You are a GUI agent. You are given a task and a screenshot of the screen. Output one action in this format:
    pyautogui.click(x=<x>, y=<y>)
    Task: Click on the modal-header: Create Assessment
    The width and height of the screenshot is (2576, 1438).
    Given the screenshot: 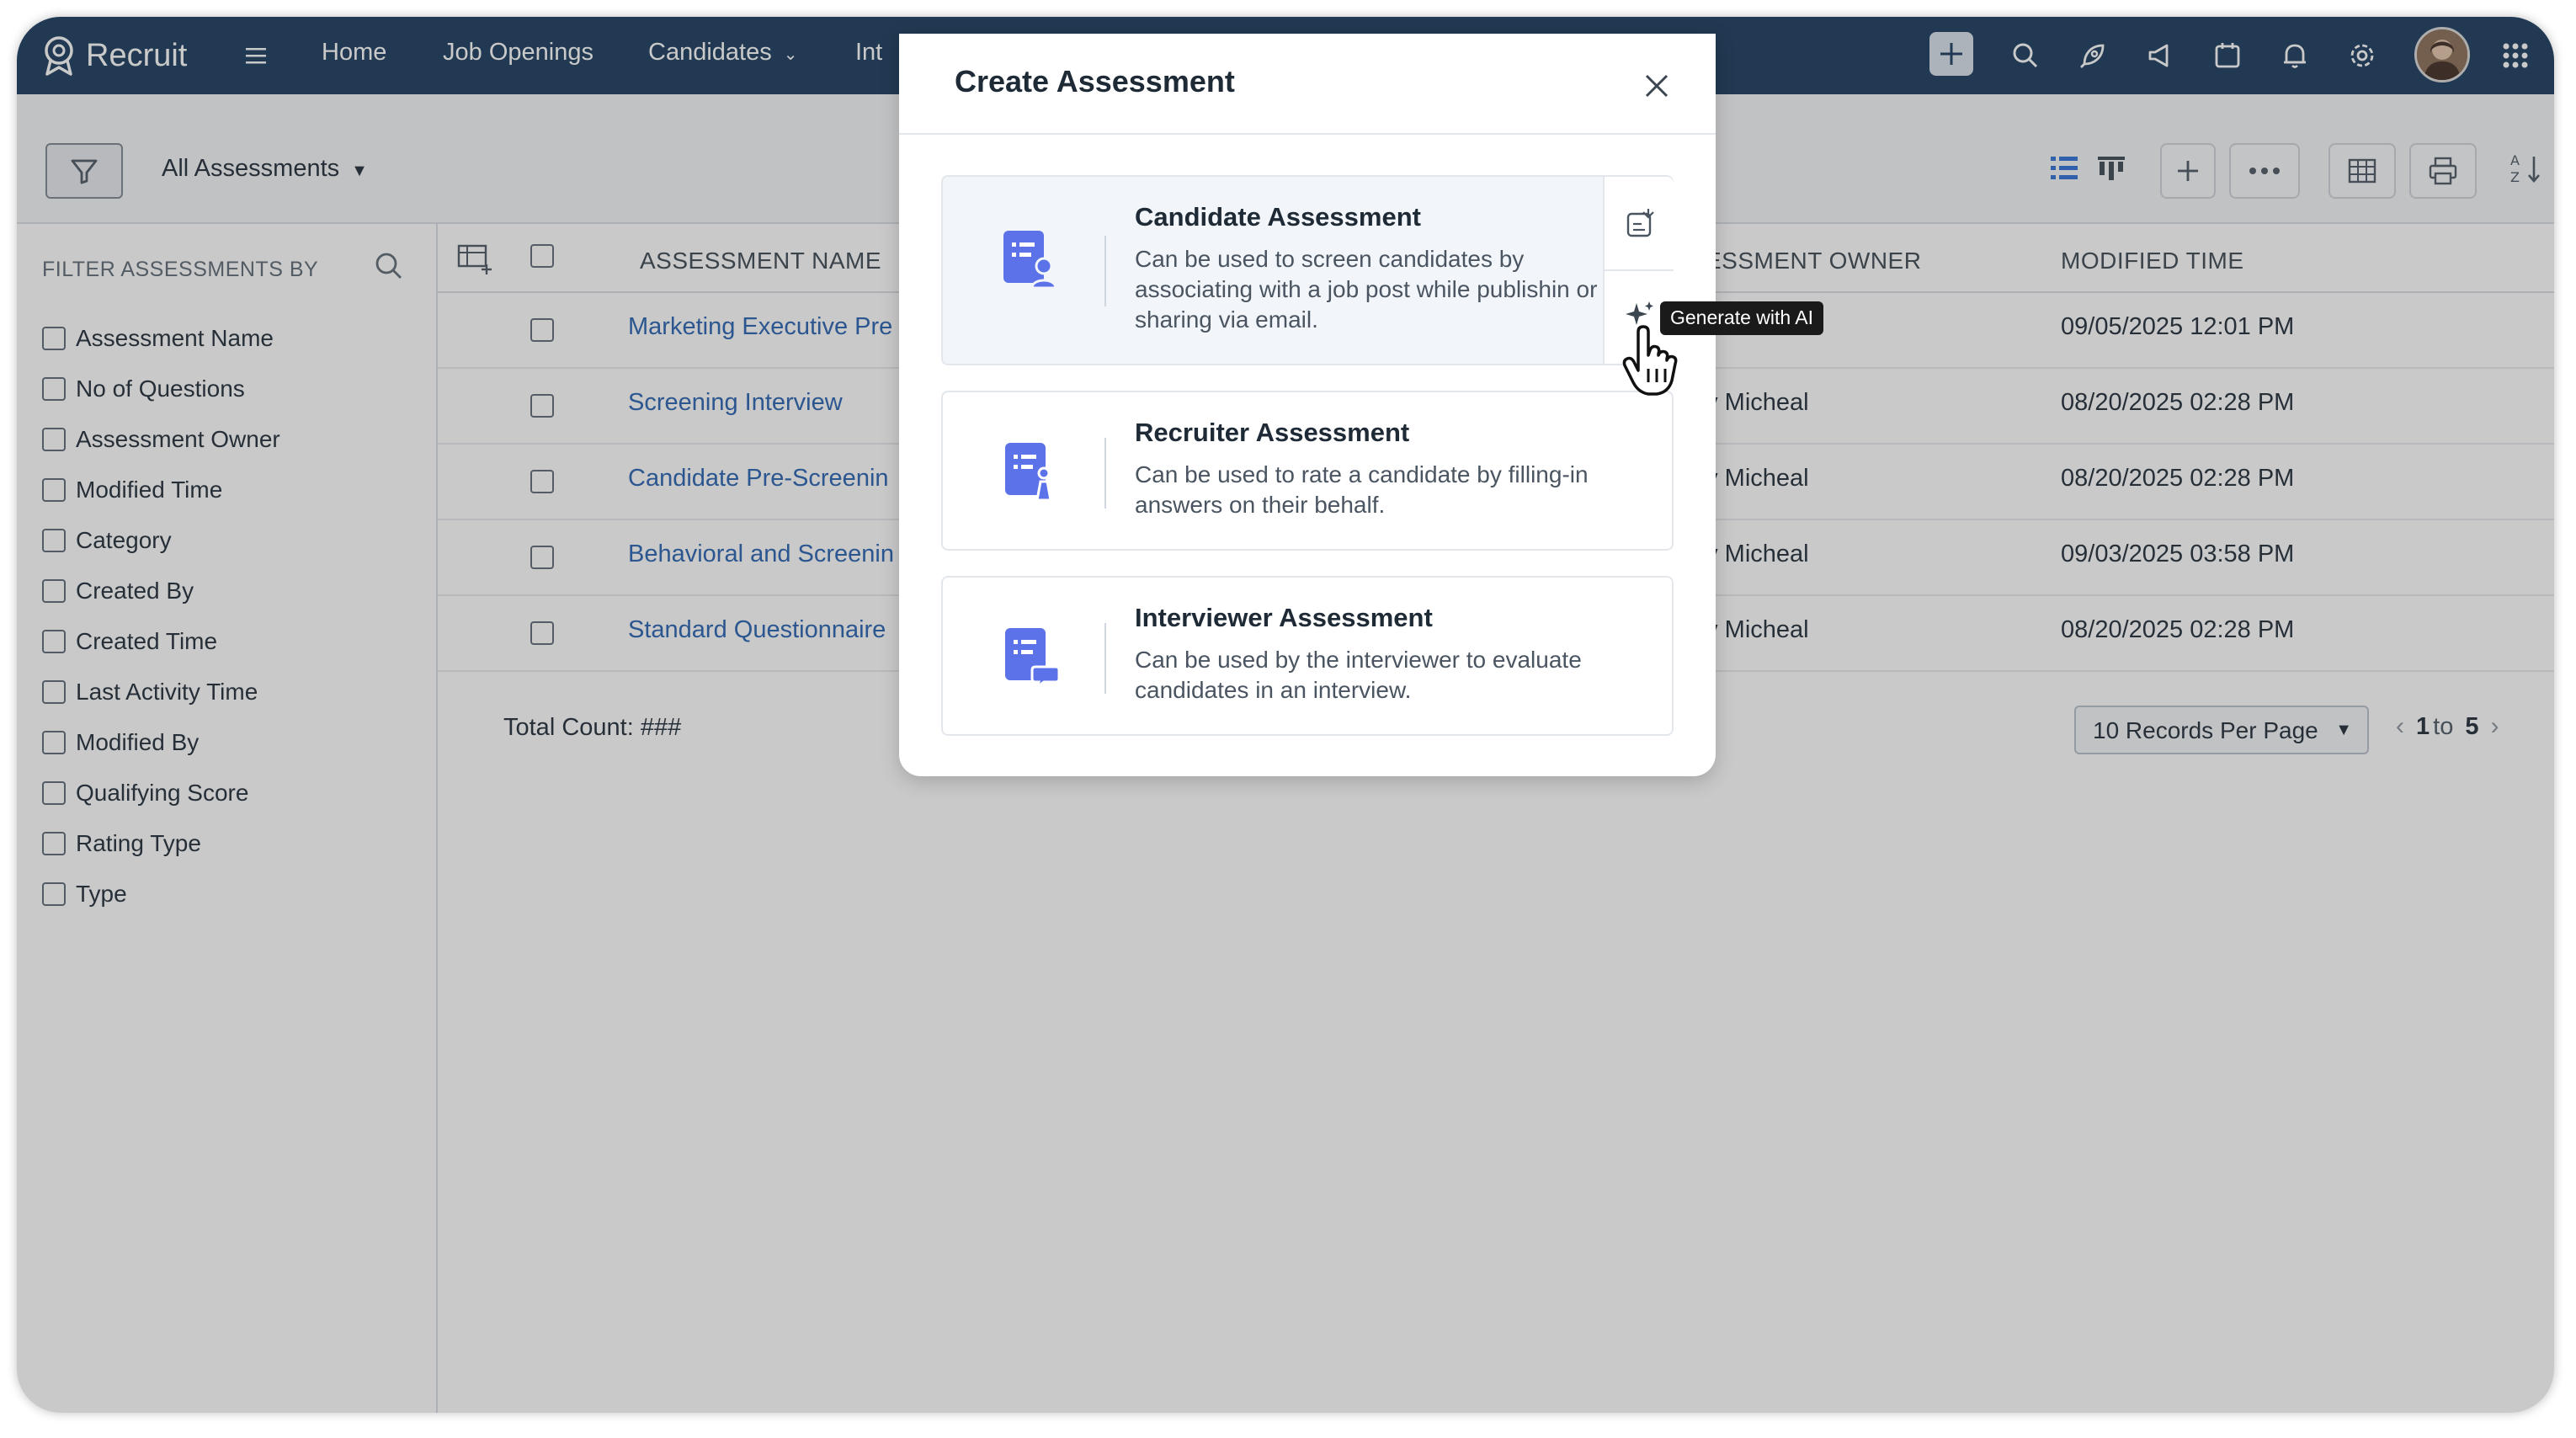 What is the action you would take?
    pyautogui.click(x=1307, y=84)
    